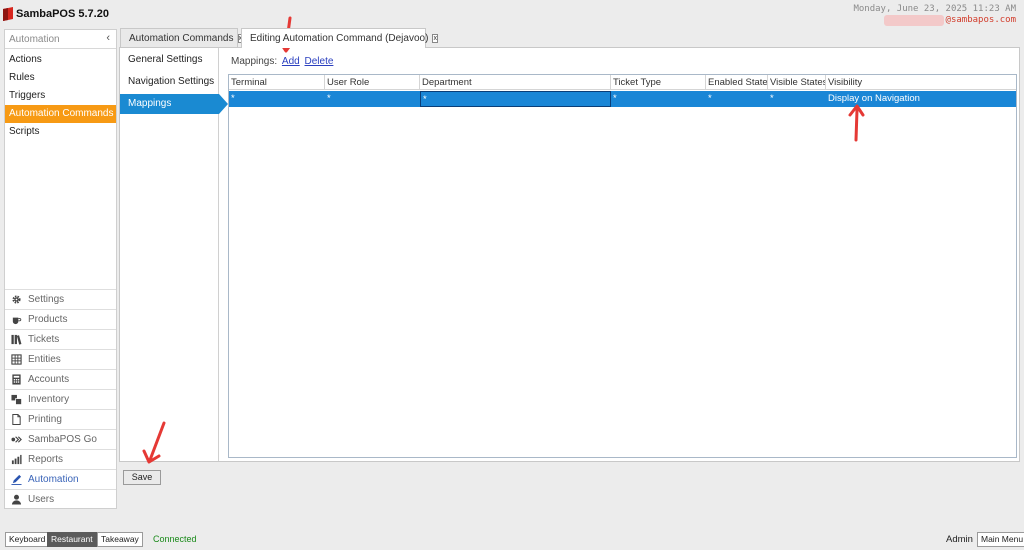 This screenshot has height=550, width=1024. I want to click on nav-item-accounts: Accounts, so click(60, 379).